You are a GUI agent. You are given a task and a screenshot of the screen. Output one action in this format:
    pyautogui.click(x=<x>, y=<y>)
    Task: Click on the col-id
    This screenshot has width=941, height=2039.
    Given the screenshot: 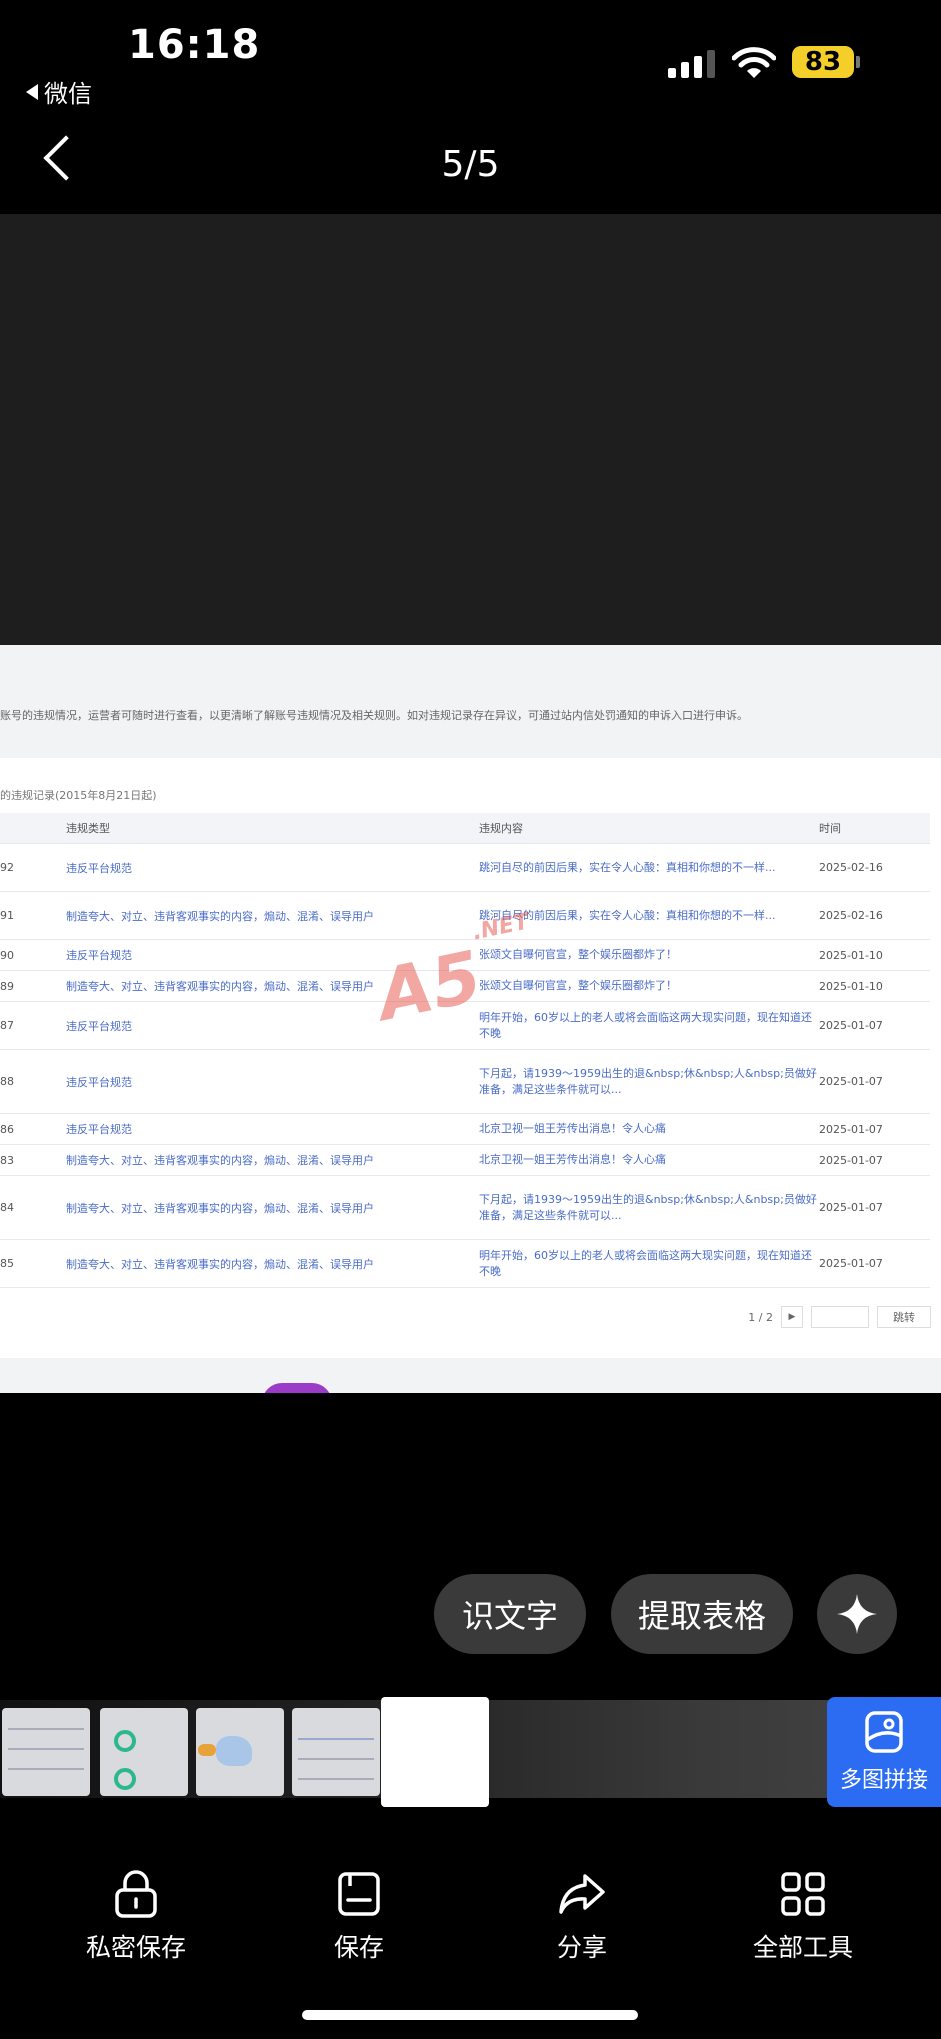 What is the action you would take?
    pyautogui.click(x=33, y=828)
    